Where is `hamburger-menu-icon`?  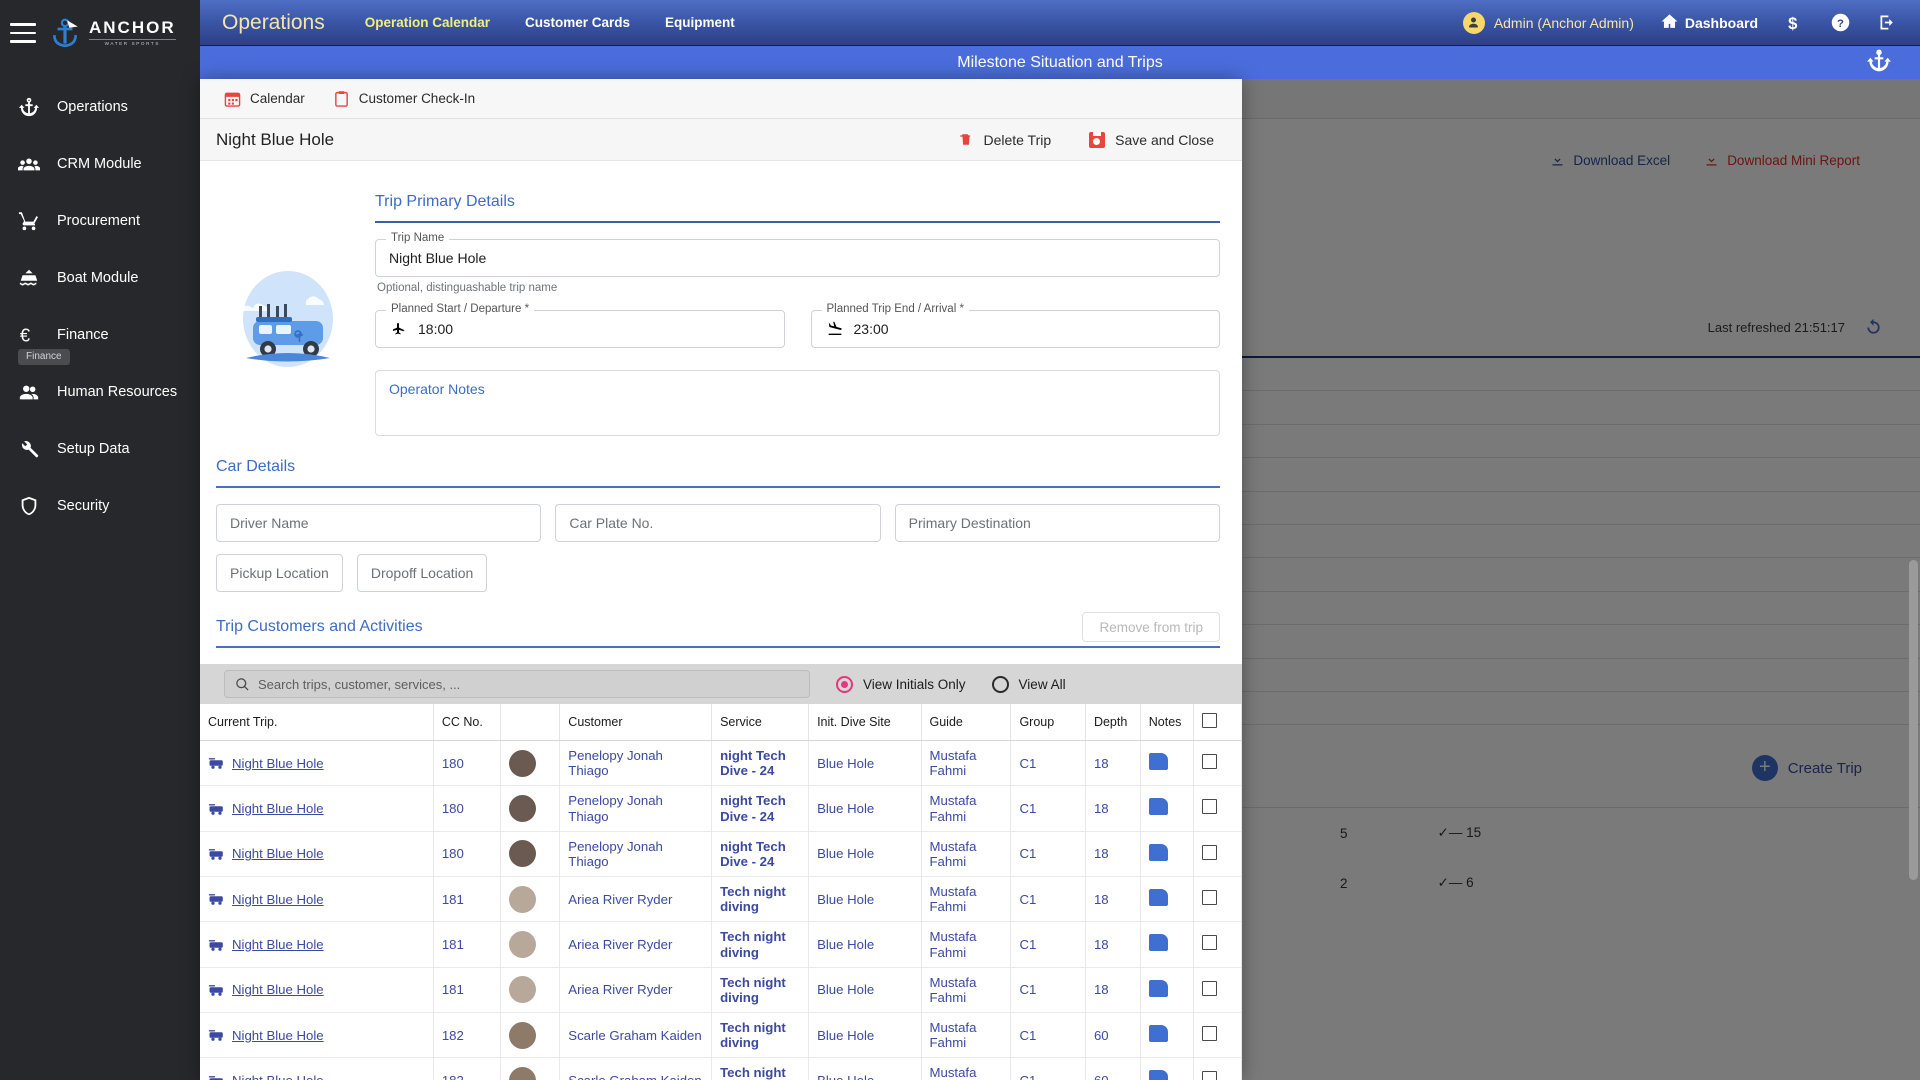 hamburger-menu-icon is located at coordinates (23, 33).